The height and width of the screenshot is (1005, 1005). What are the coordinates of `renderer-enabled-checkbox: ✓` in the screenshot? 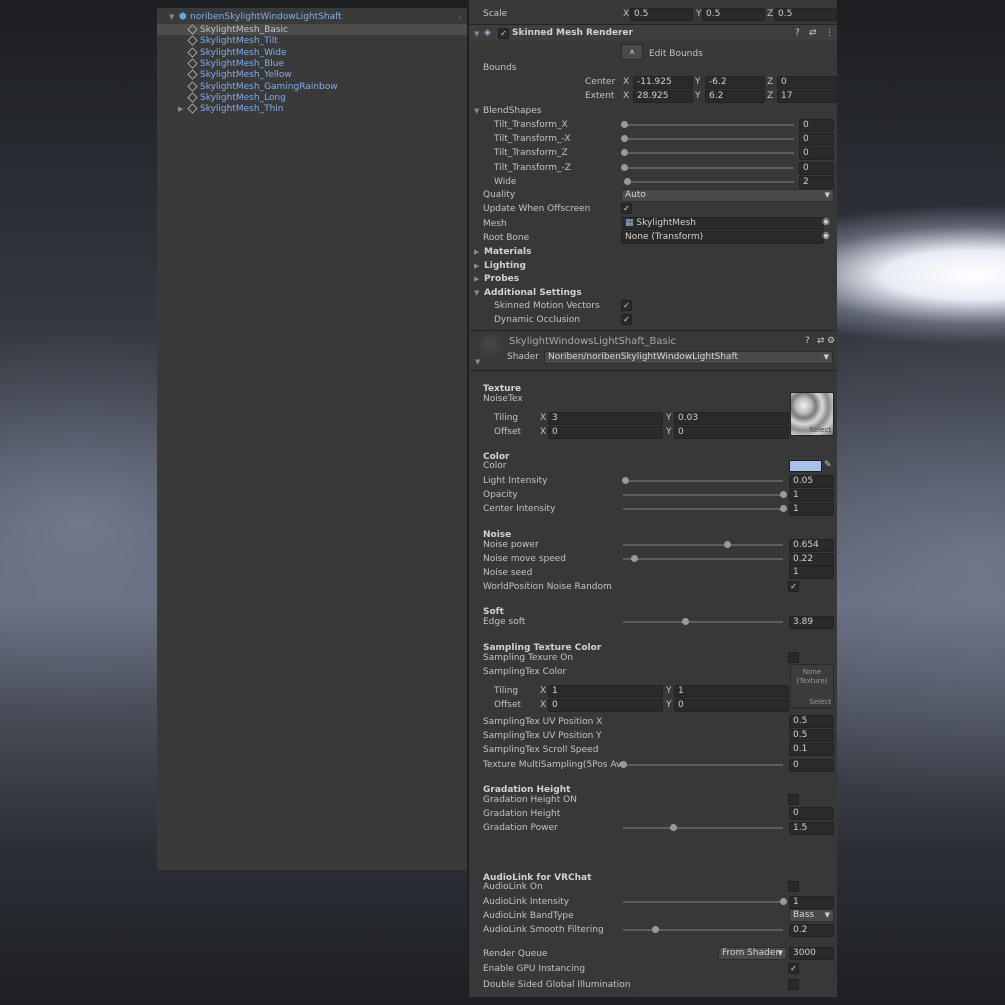 It's located at (503, 33).